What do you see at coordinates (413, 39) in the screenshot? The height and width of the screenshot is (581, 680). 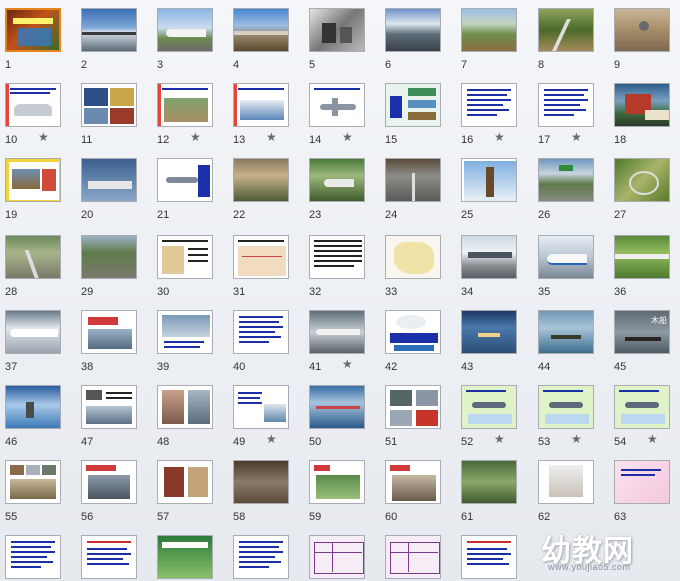 I see `slide-thumbnail: 6` at bounding box center [413, 39].